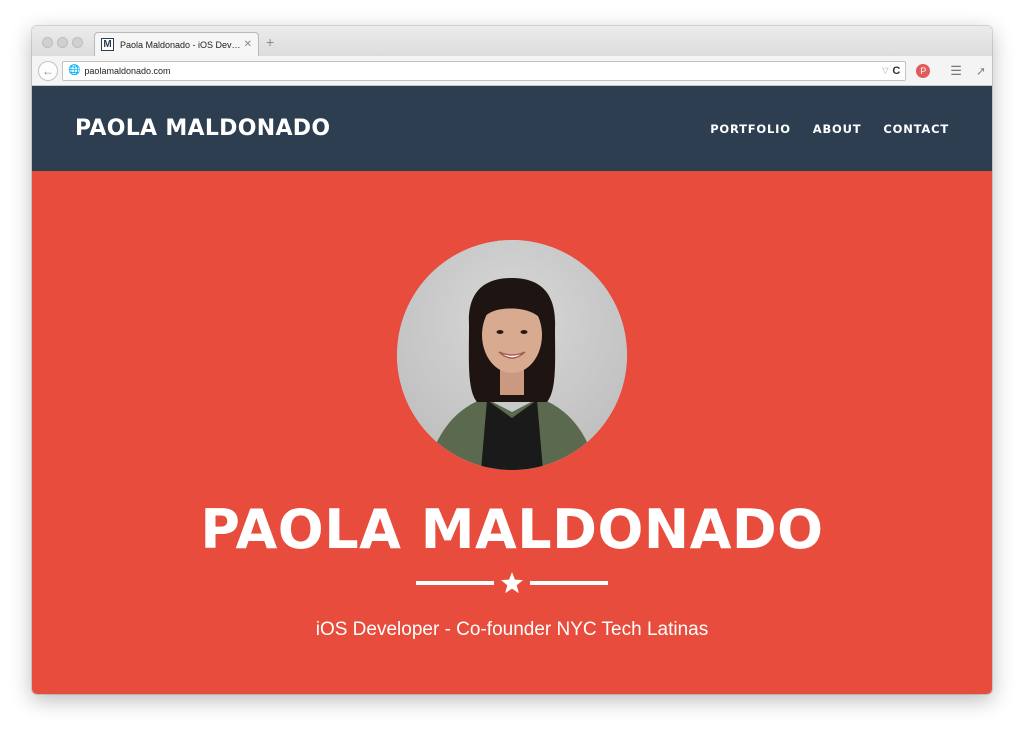 This screenshot has height=733, width=1024. What do you see at coordinates (77, 42) in the screenshot?
I see `zoom-window-button` at bounding box center [77, 42].